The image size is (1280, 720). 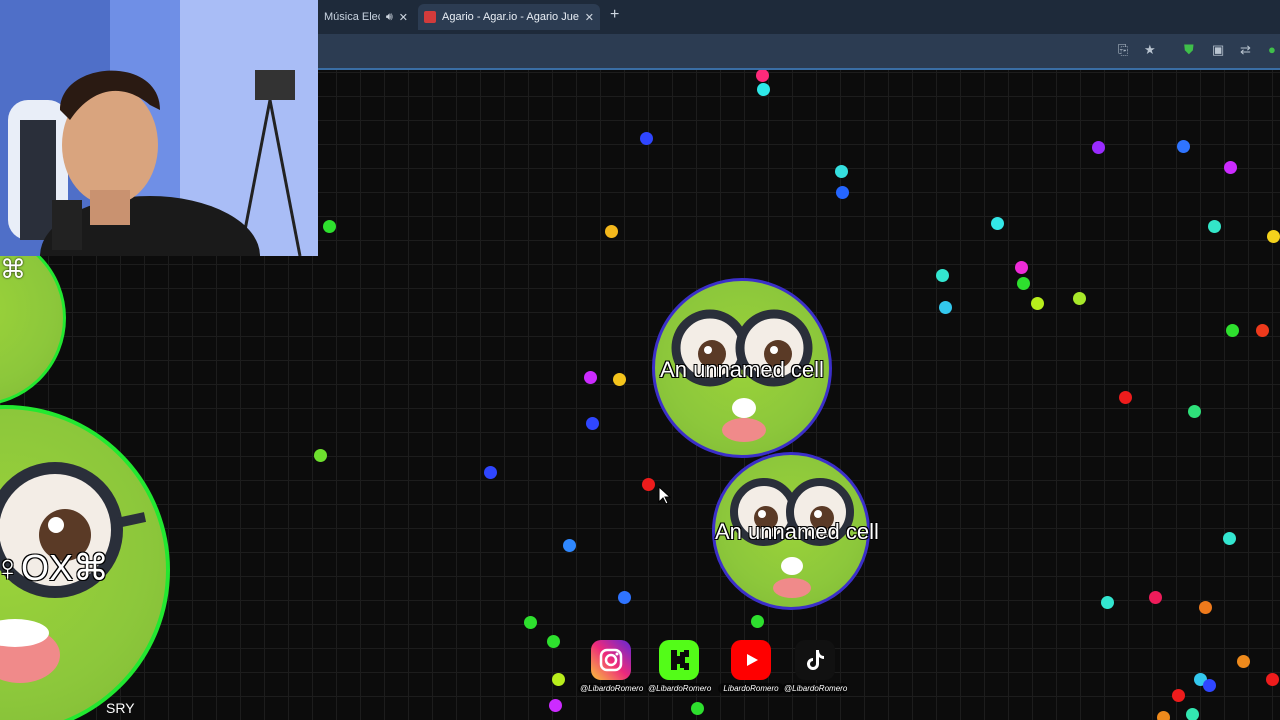 I want to click on social-instagram: @LibardoRomero, so click(x=611, y=667).